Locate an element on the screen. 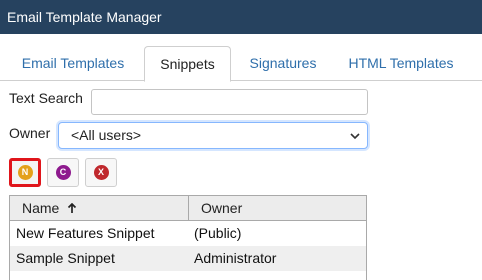  tab-snippets: Snippets is located at coordinates (187, 64).